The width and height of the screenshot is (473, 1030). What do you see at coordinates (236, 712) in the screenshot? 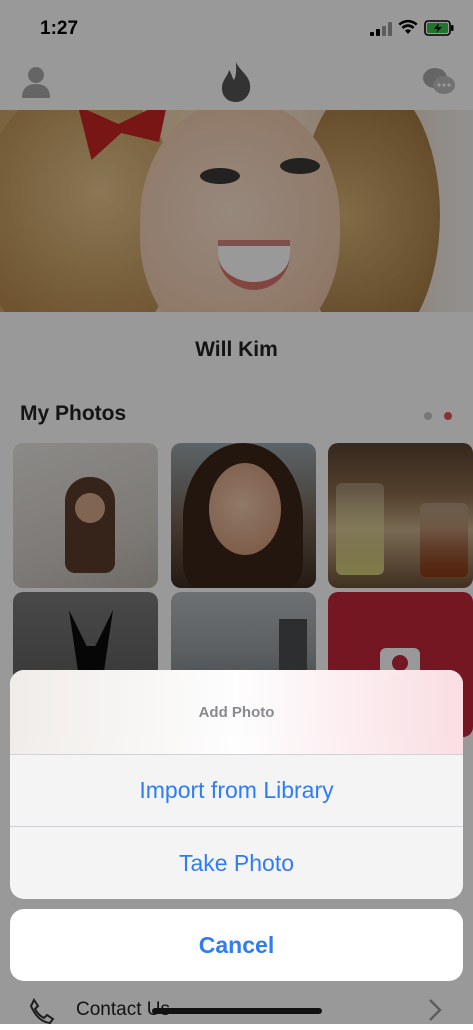
I see `action-sheet-title: Add Photo` at bounding box center [236, 712].